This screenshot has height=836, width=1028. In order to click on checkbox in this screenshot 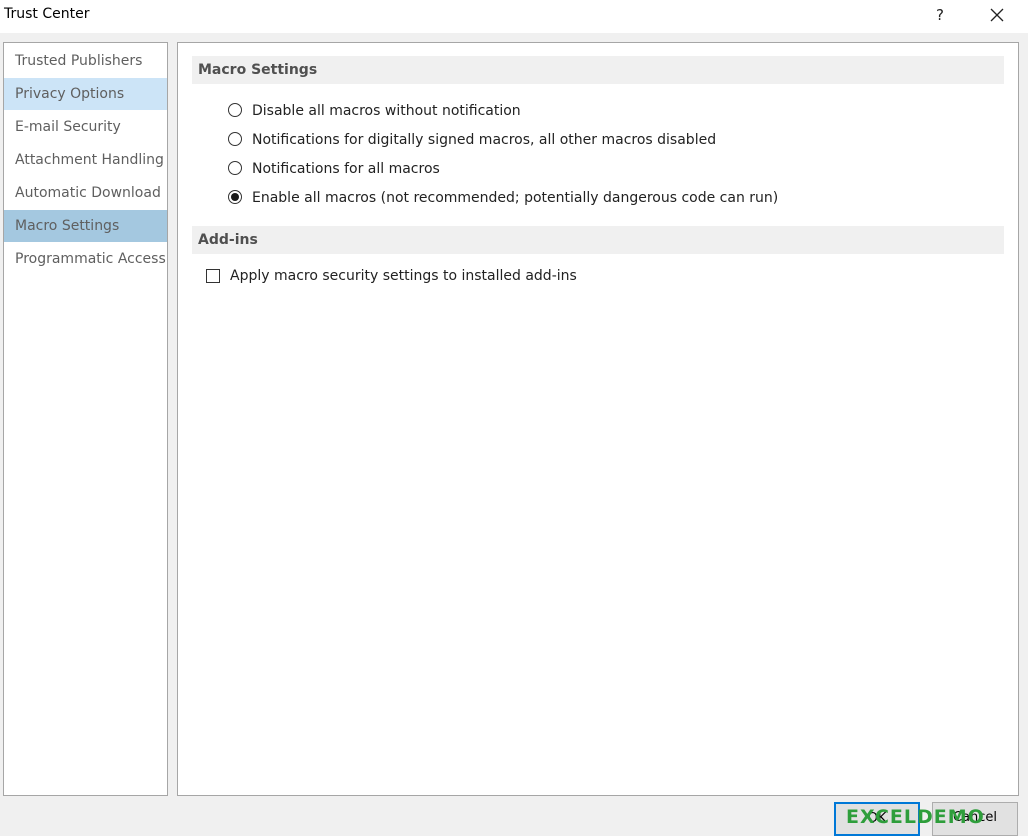, I will do `click(213, 276)`.